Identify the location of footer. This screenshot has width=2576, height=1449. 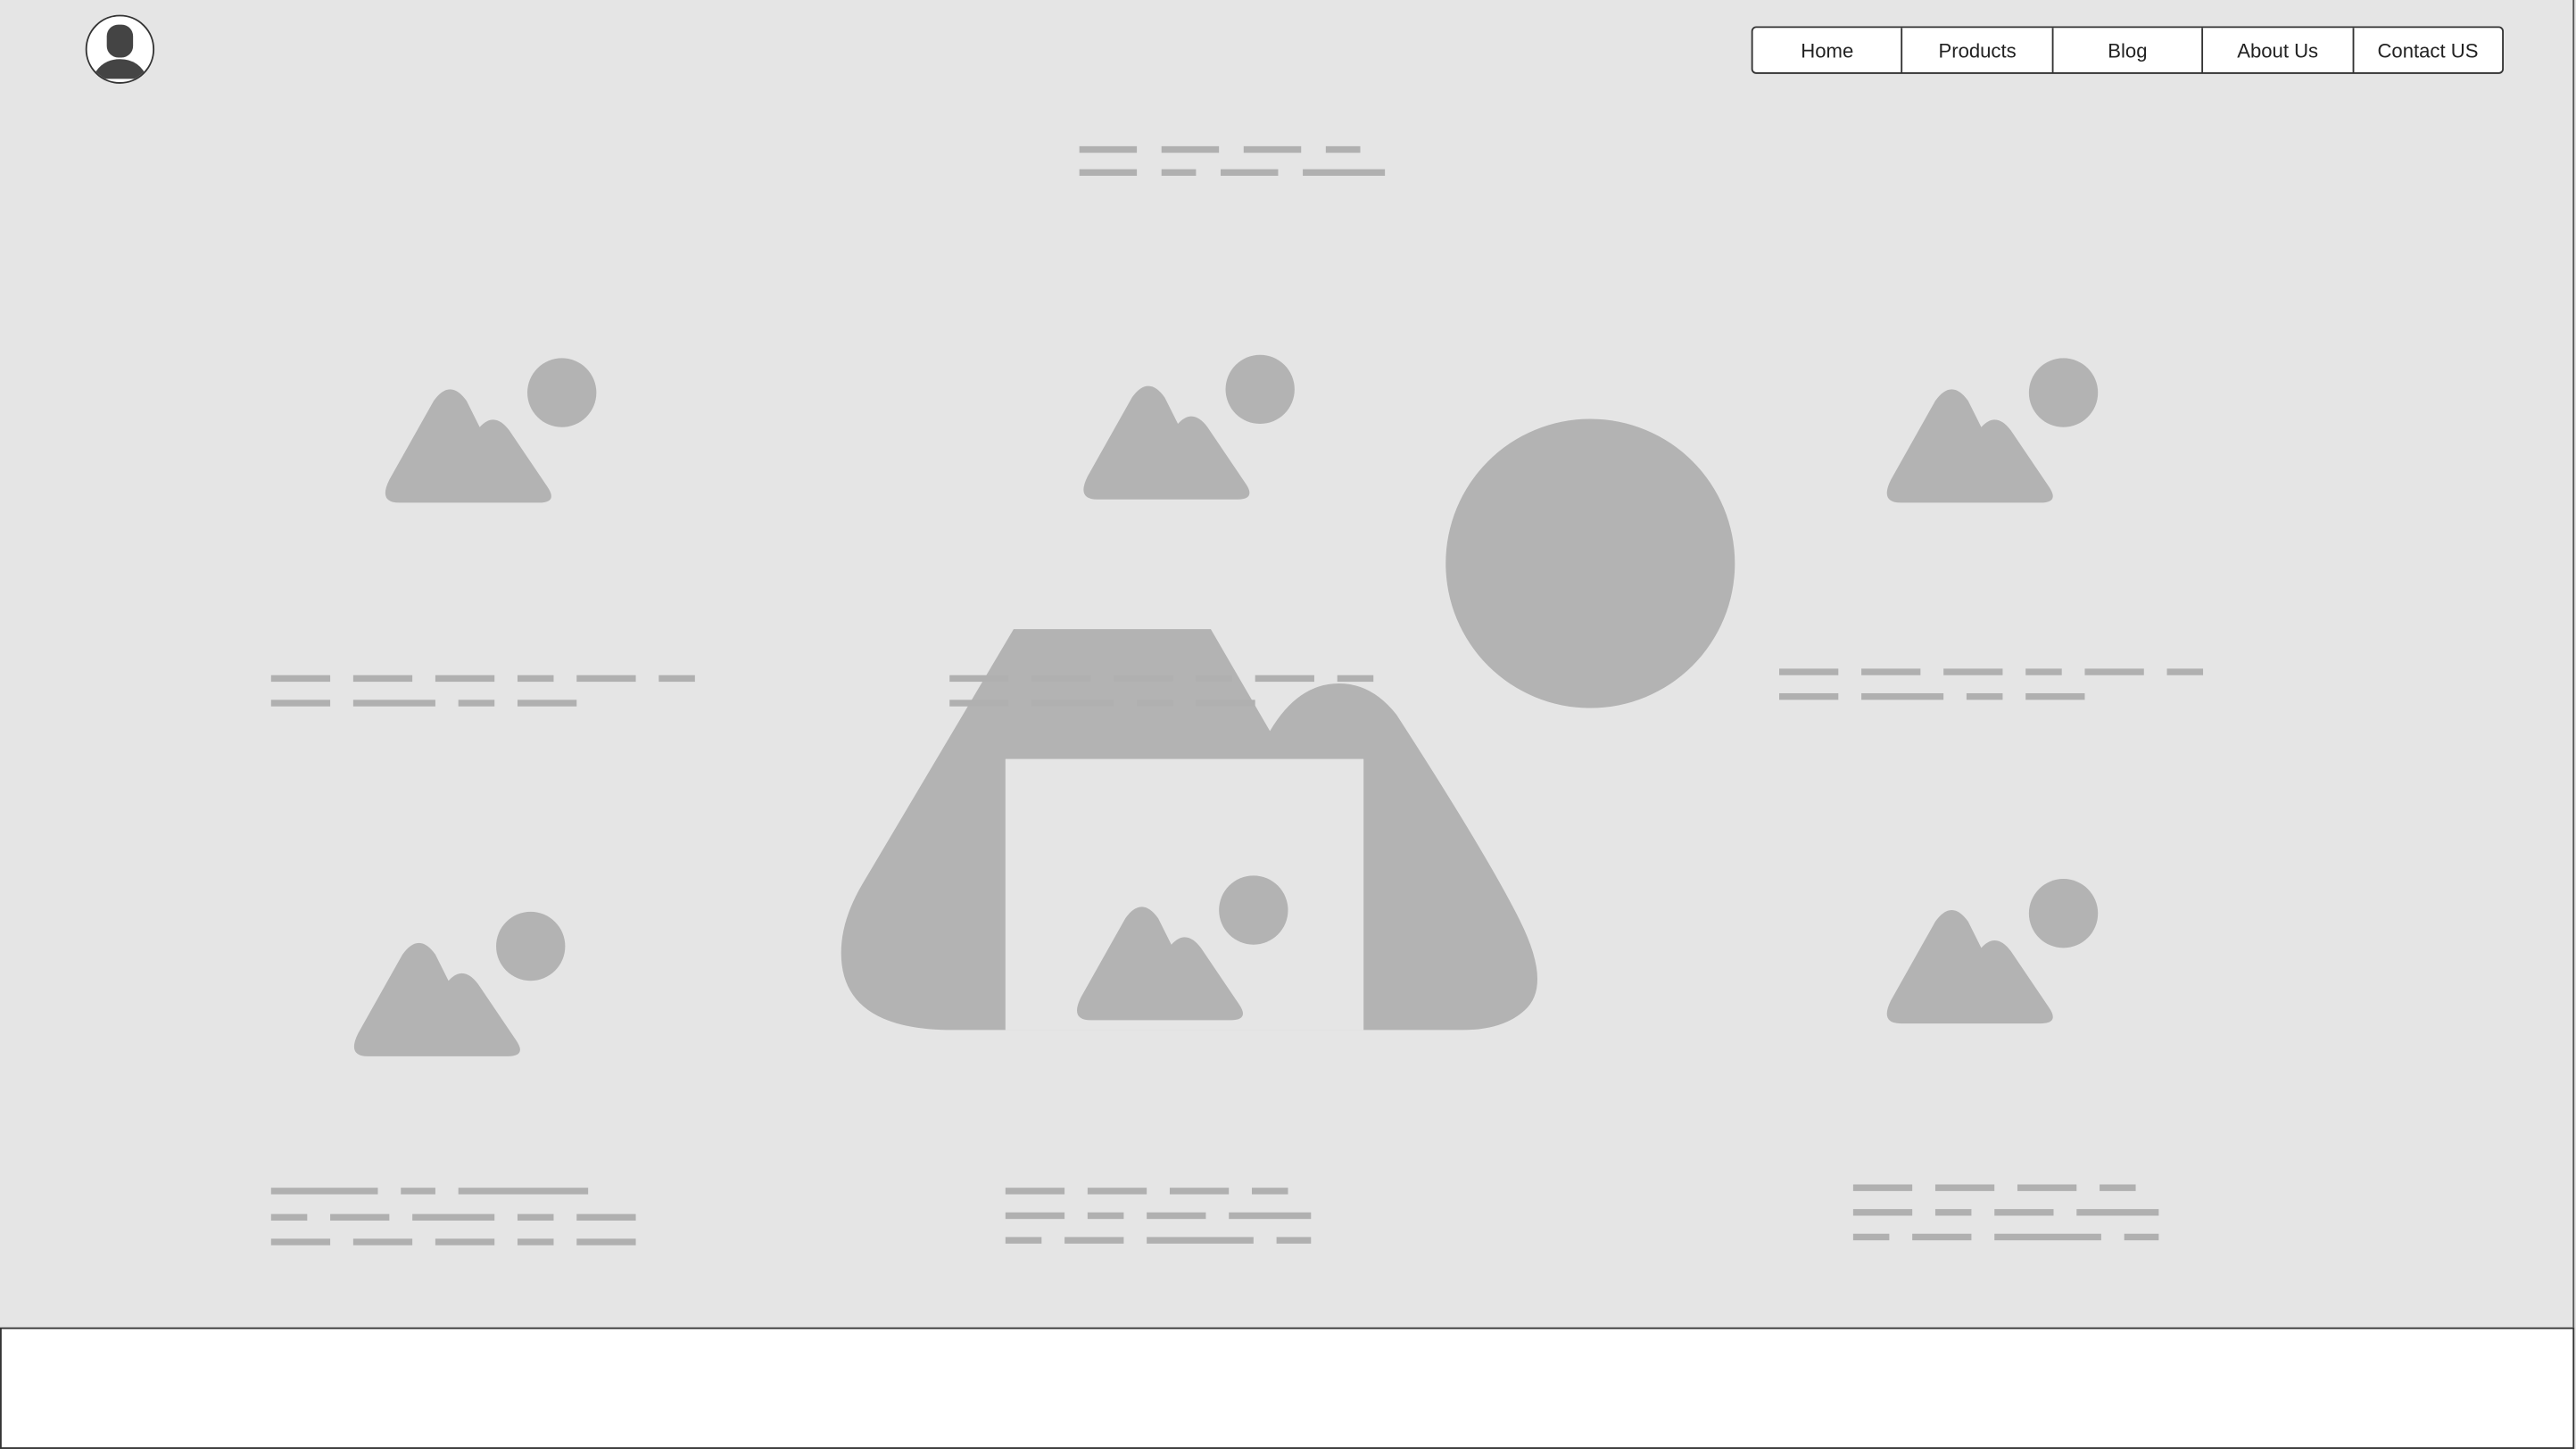
(1287, 1388).